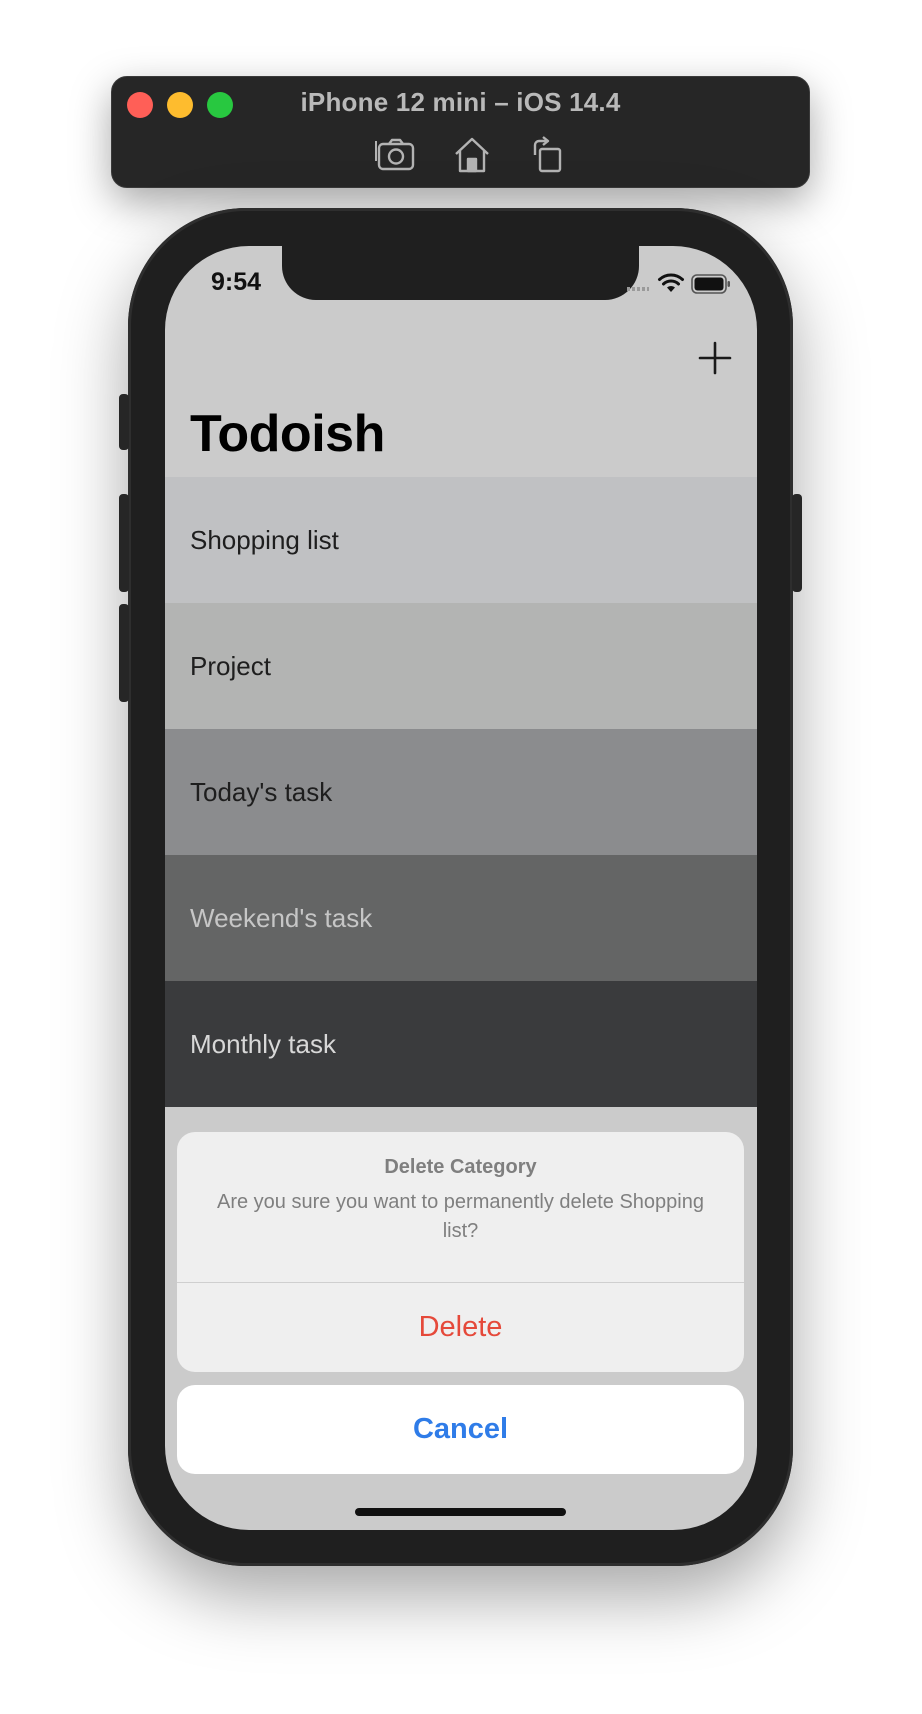 The width and height of the screenshot is (922, 1714). Describe the element at coordinates (460, 1512) in the screenshot. I see `home-indicator` at that location.